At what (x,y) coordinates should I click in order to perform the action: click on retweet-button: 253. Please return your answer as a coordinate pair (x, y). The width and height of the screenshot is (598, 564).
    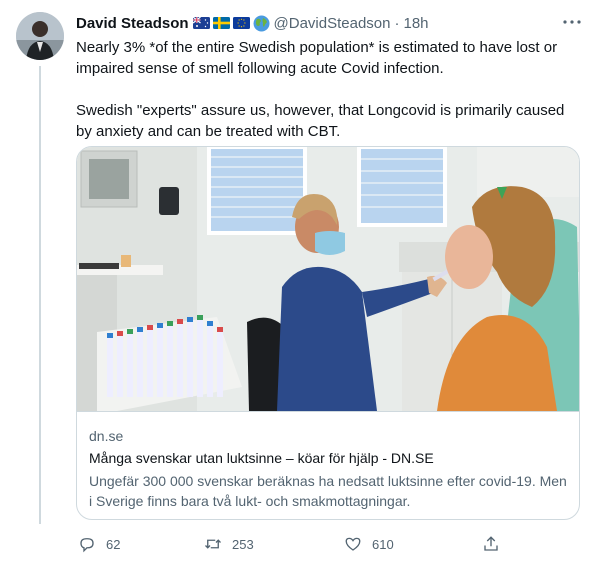
    Looking at the image, I should click on (229, 544).